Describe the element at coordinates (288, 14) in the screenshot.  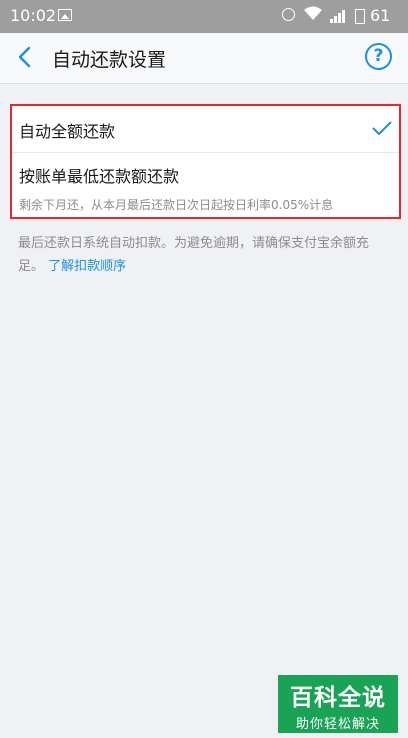
I see `alarm-icon` at that location.